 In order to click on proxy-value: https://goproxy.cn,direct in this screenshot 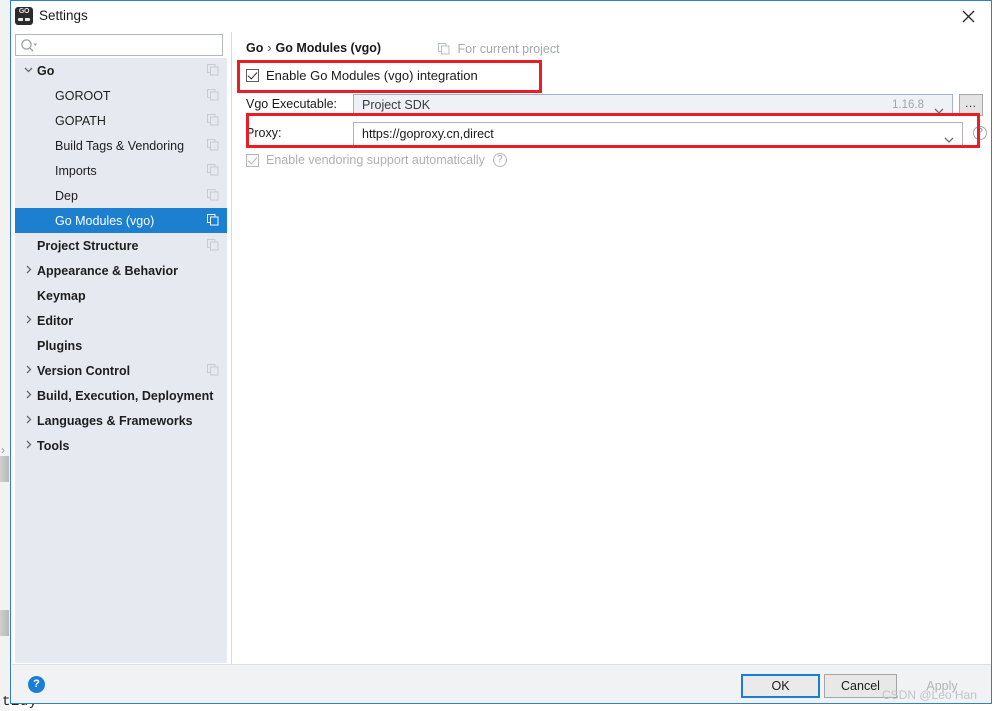, I will do `click(428, 134)`.